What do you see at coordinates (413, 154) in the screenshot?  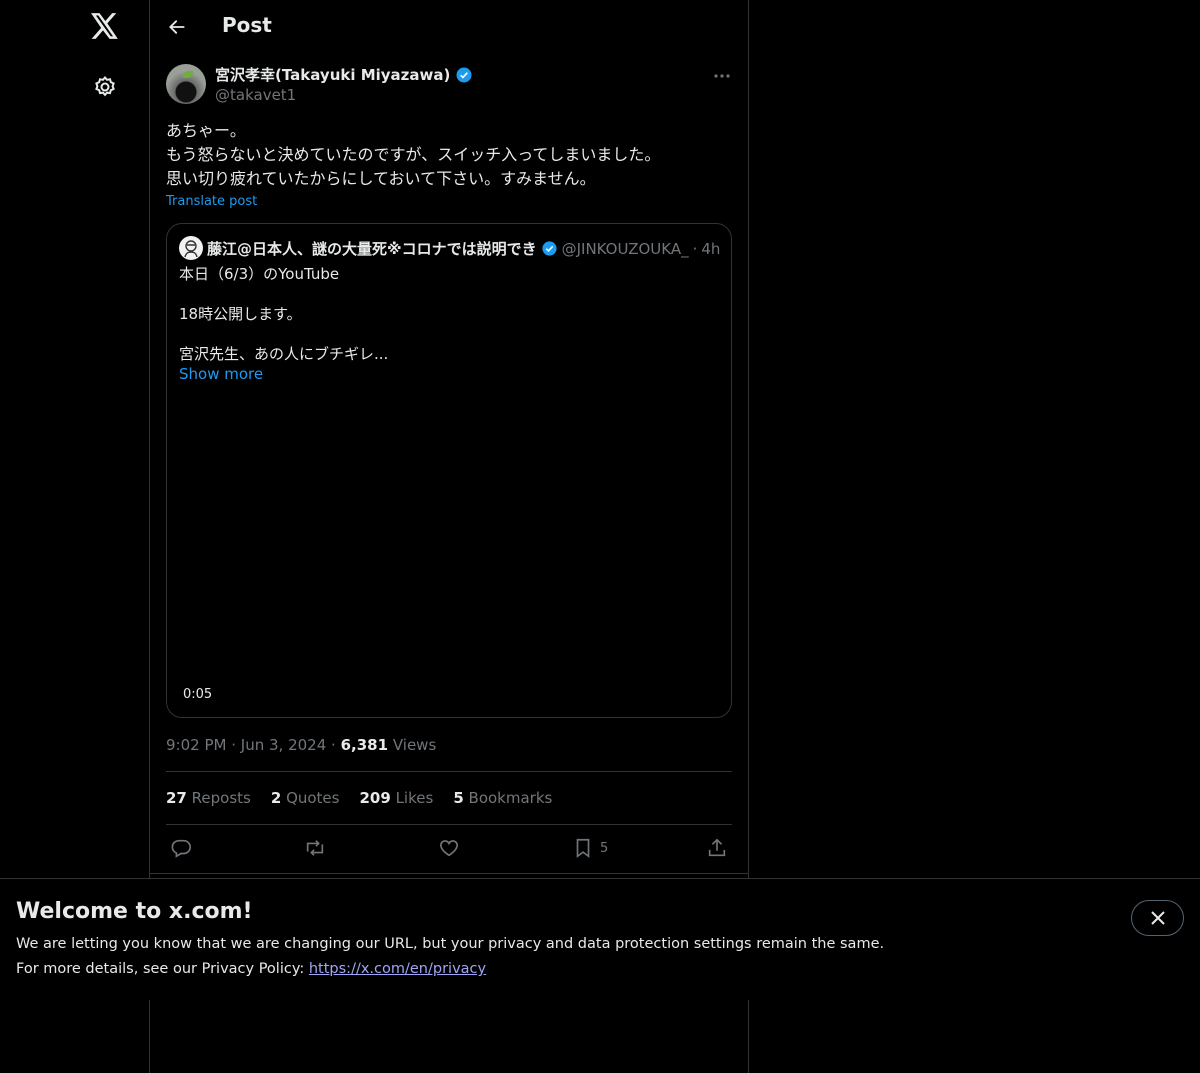 I see `post-line: もう怒らないと決めていたのですが、スイッチ入ってしまいました。` at bounding box center [413, 154].